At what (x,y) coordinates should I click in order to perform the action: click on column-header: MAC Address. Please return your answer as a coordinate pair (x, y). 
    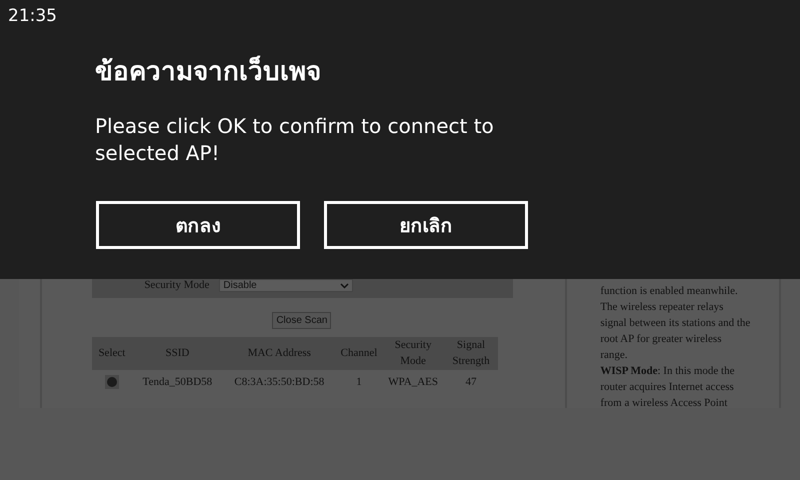
    Looking at the image, I should click on (279, 353).